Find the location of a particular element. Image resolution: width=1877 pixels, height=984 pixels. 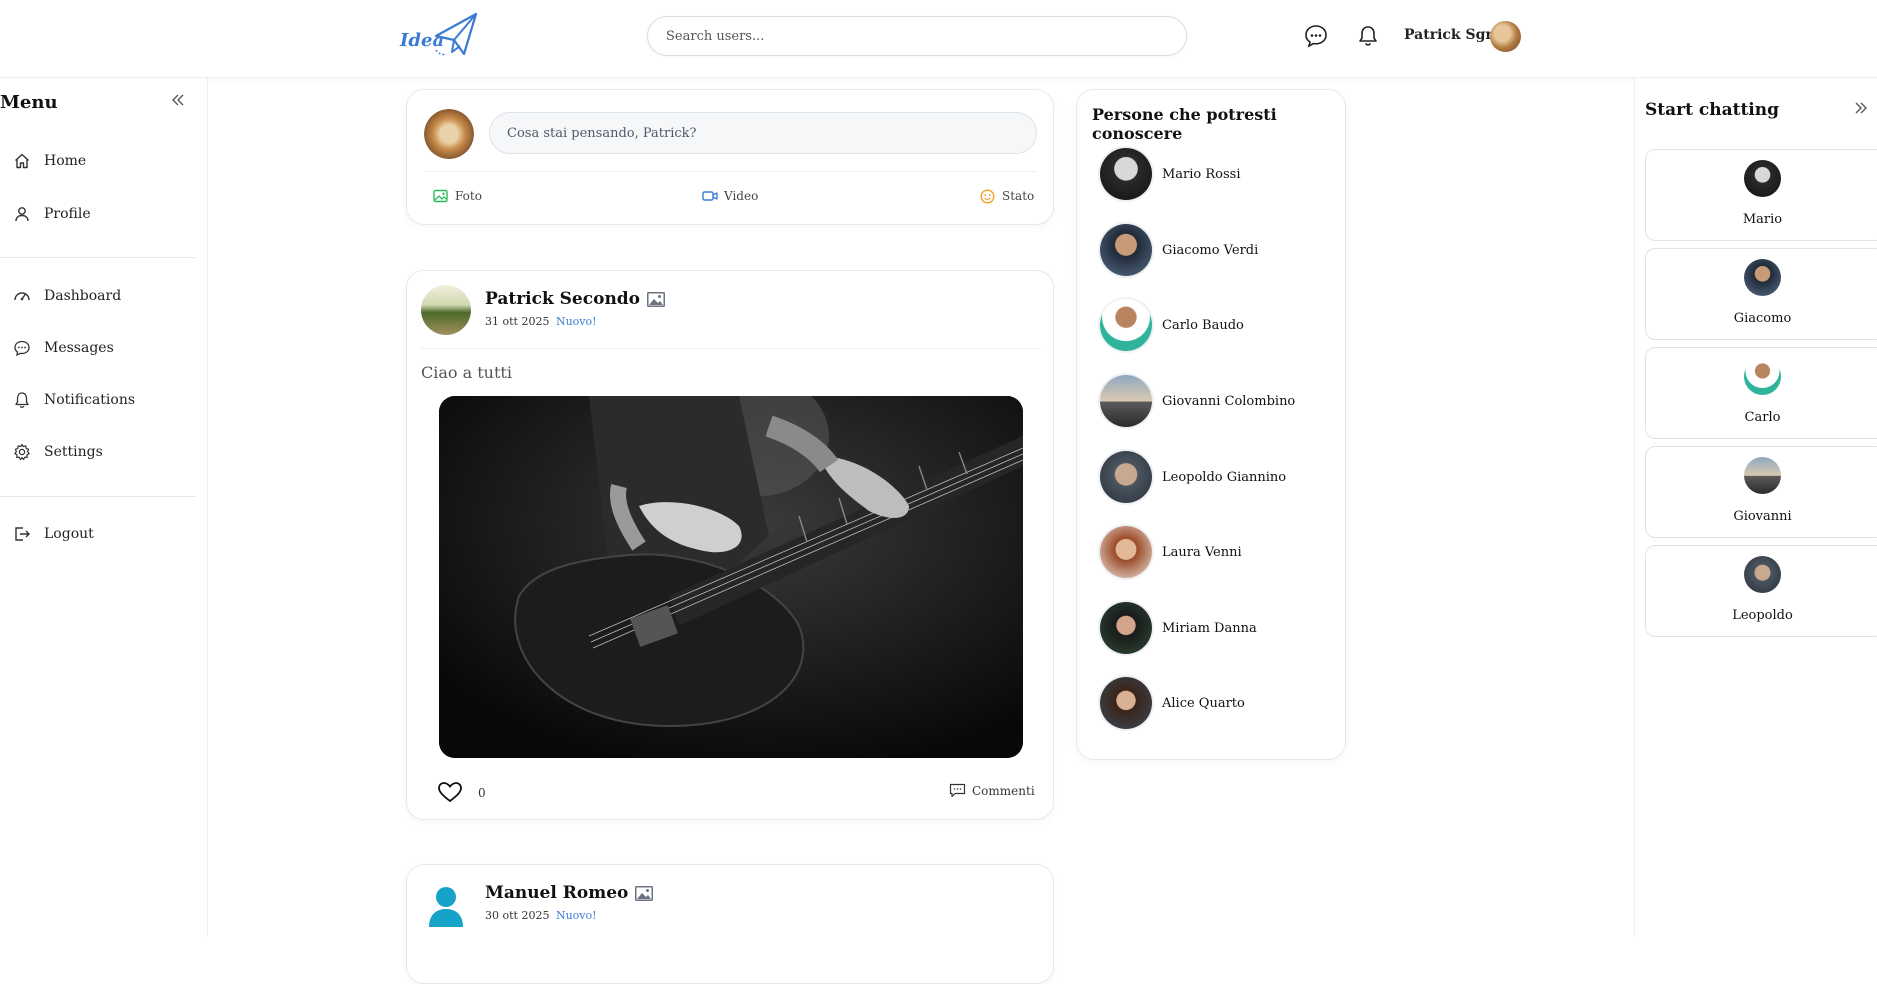

home-icon is located at coordinates (22, 161).